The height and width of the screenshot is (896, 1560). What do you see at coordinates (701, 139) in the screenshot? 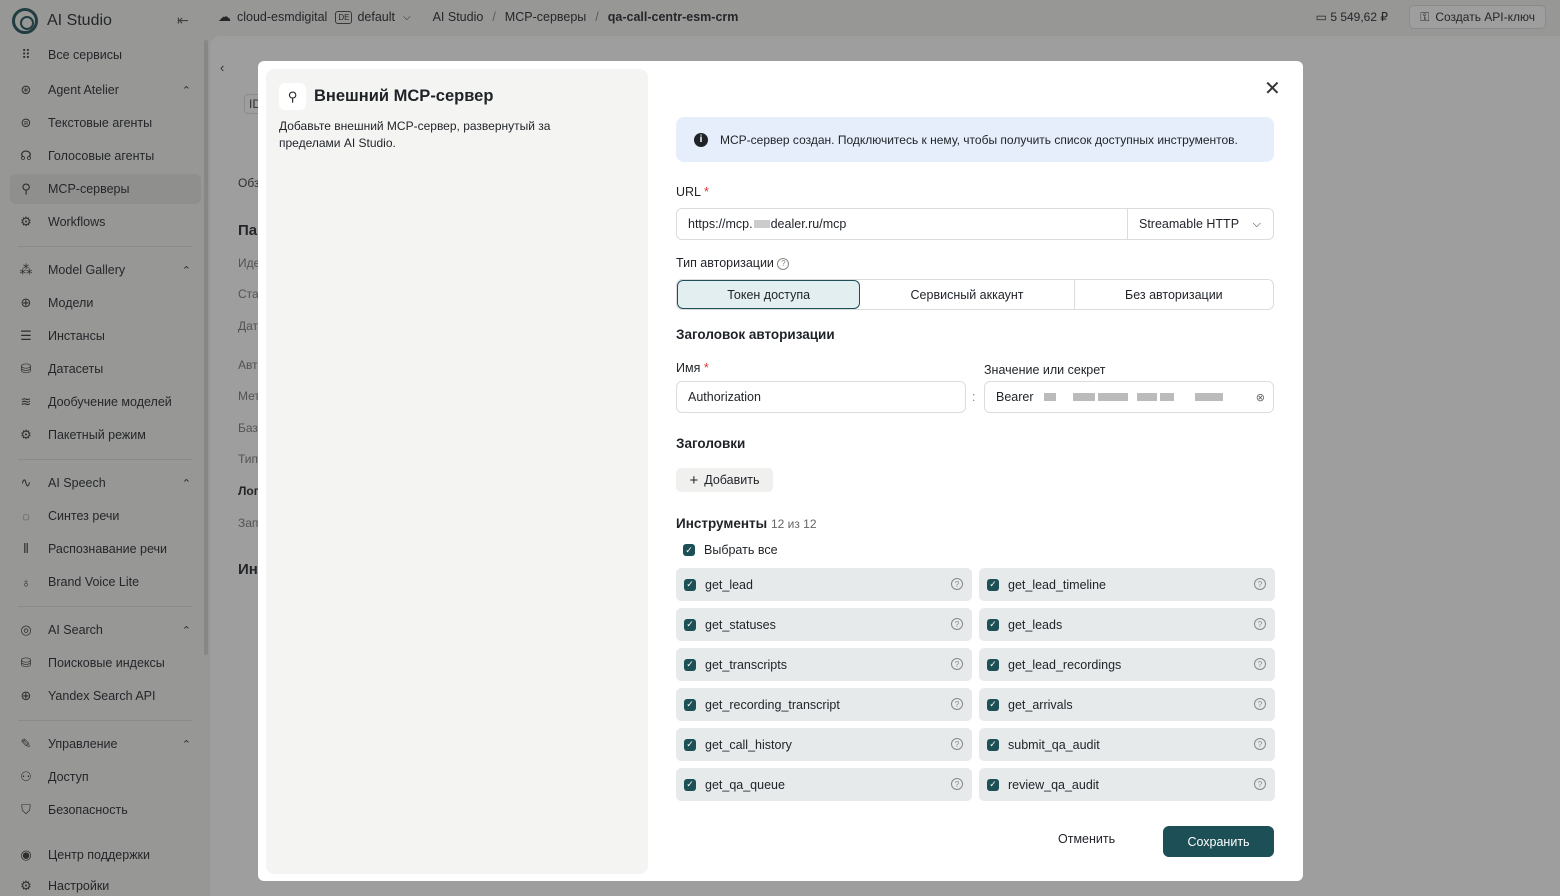
I see `info-icon: i` at bounding box center [701, 139].